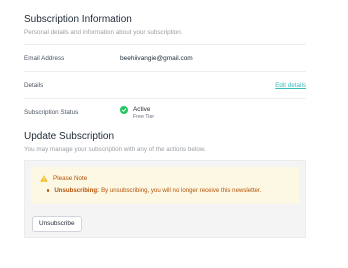  I want to click on status-text: Active Free Tier, so click(143, 113).